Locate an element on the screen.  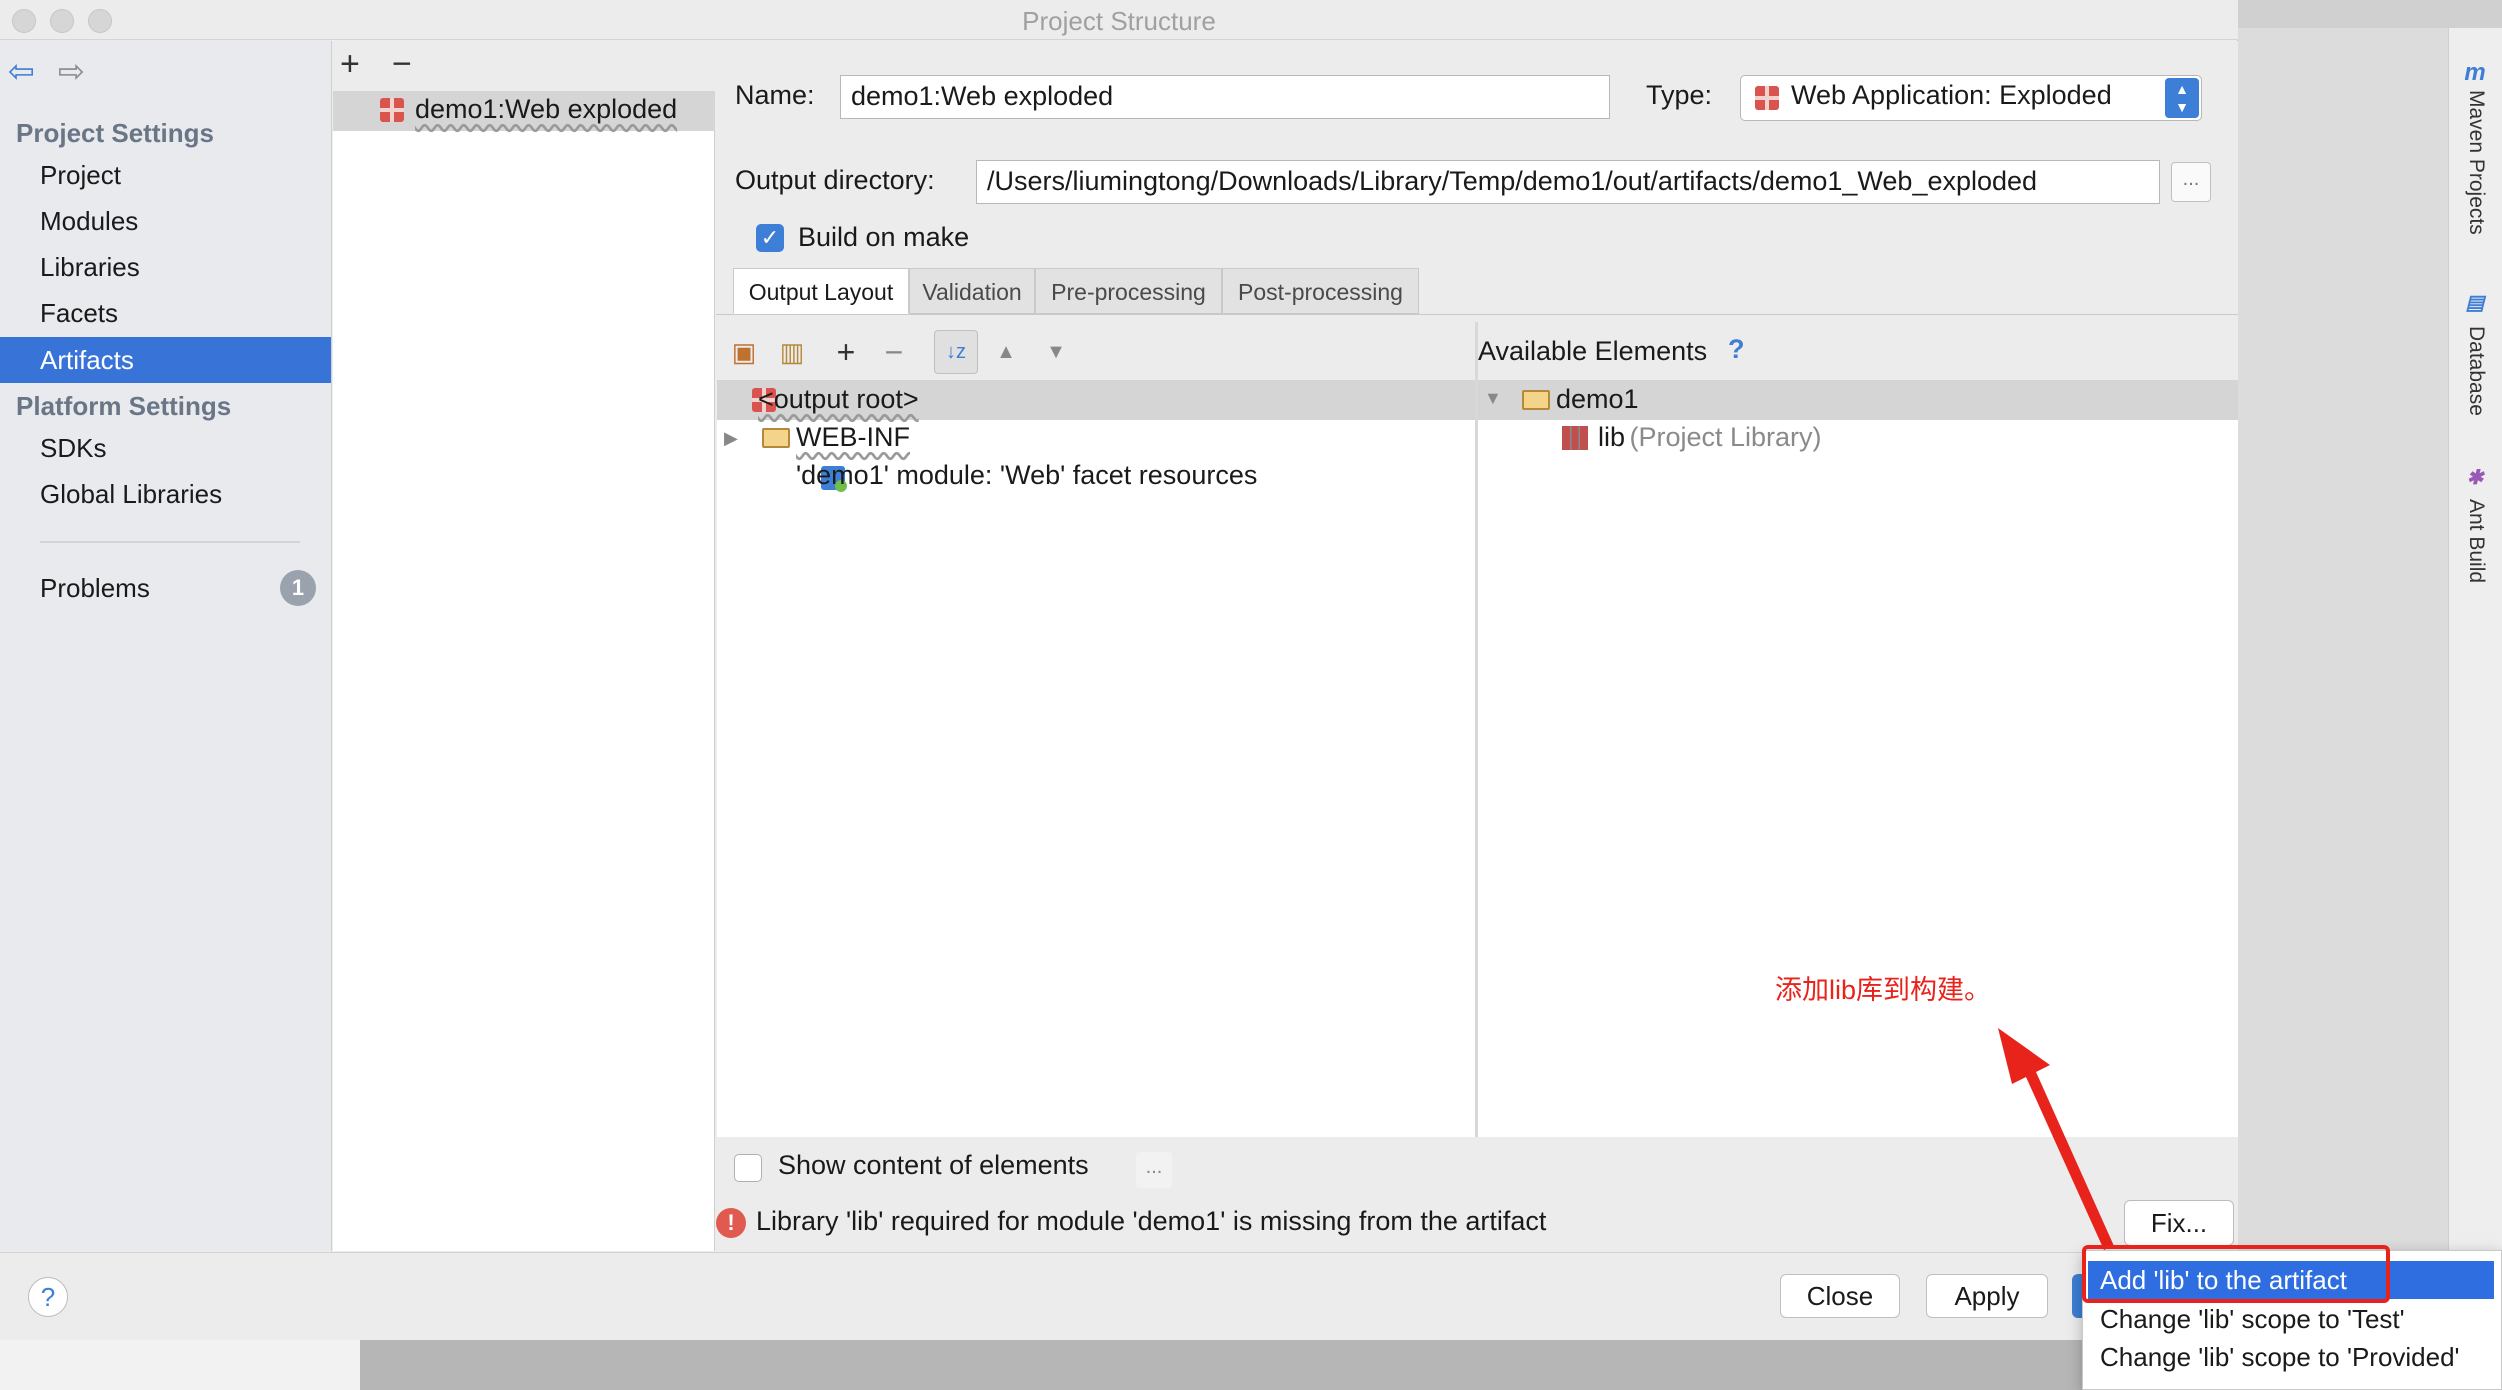
lib-label: lib is located at coordinates (1612, 437).